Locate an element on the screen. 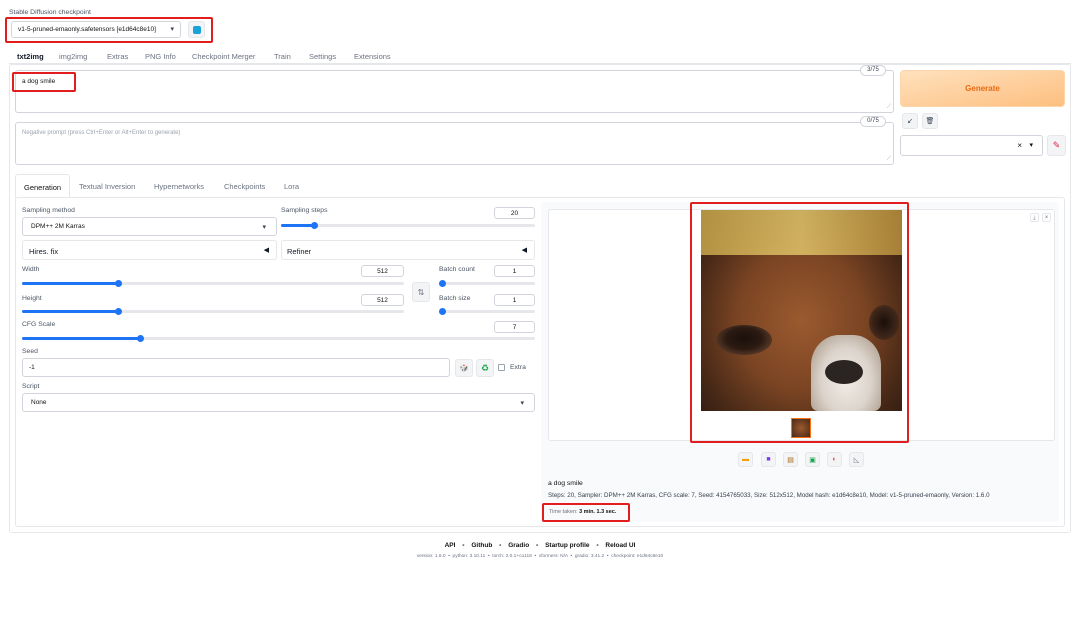 The height and width of the screenshot is (634, 1080). download-icon: ⤓ is located at coordinates (1034, 217).